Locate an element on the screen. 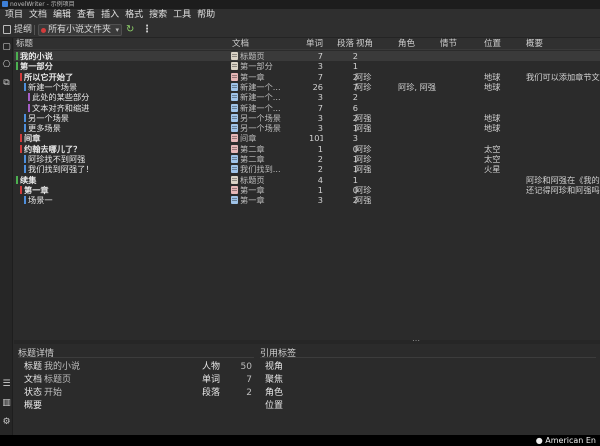 The image size is (600, 446). outline-row: 场景一 第一章 3 2 阿强 is located at coordinates (307, 200).